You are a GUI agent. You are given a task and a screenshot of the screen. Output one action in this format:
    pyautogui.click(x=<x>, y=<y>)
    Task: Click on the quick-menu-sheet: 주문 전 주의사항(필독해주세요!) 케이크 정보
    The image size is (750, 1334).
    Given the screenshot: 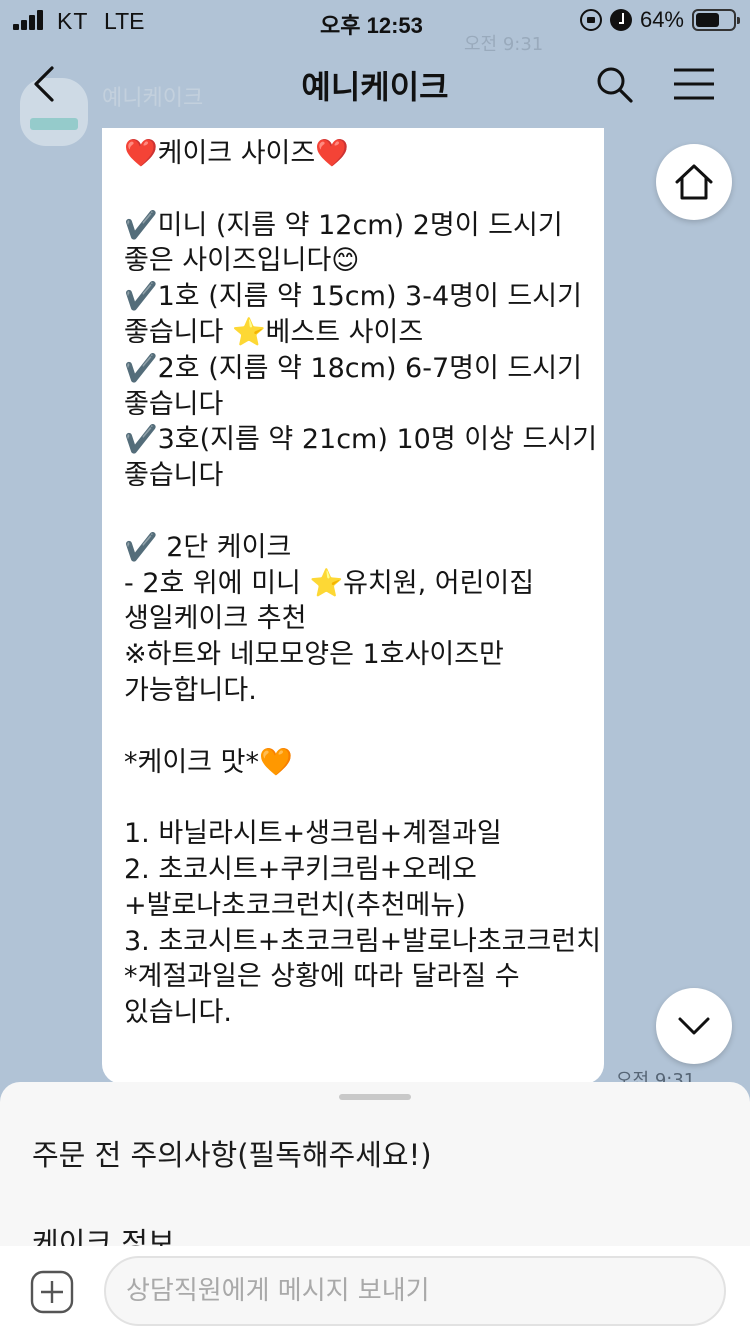 What is the action you would take?
    pyautogui.click(x=375, y=1171)
    